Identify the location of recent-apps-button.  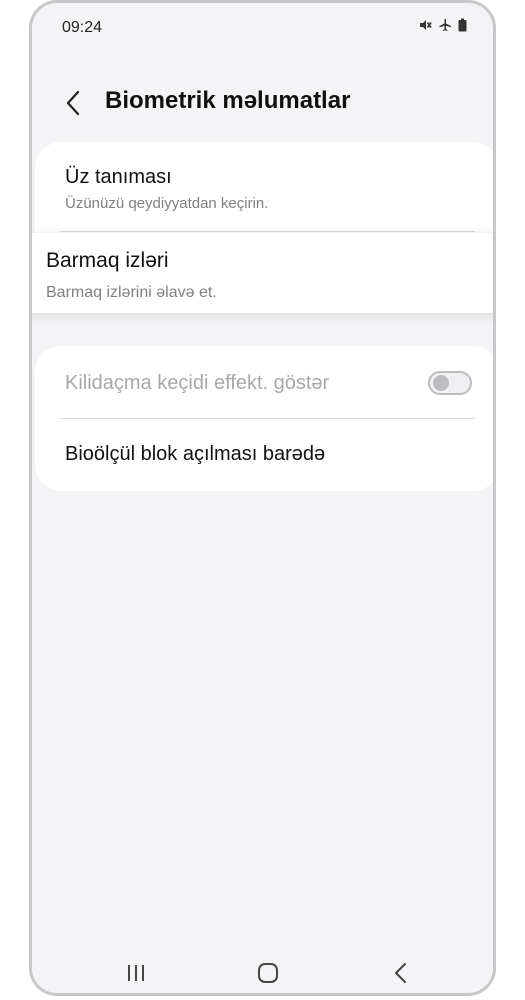
(136, 973).